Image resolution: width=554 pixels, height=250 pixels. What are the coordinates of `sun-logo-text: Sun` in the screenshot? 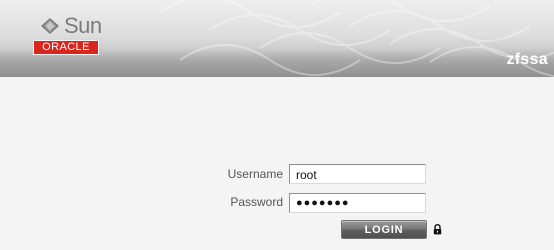 It's located at (83, 25).